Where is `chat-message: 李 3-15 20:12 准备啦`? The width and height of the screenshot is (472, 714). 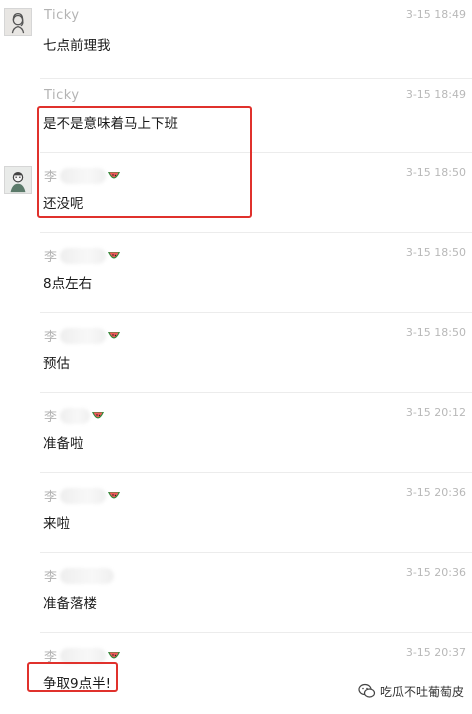
chat-message: 李 3-15 20:12 准备啦 is located at coordinates (236, 432).